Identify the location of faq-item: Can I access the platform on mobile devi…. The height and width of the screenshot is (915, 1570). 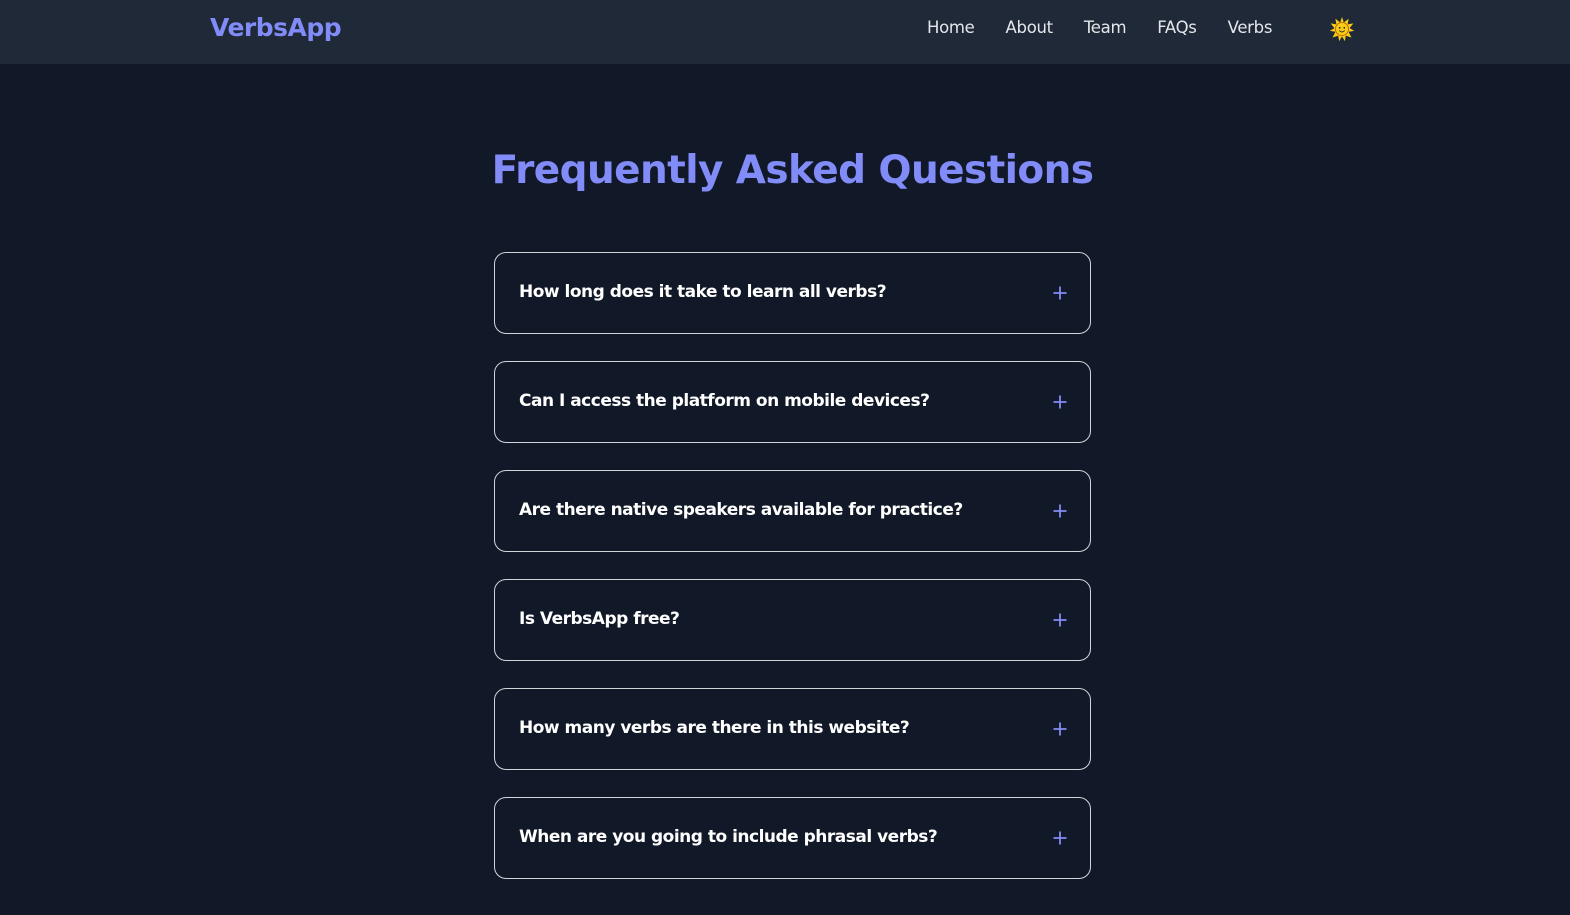
(792, 402).